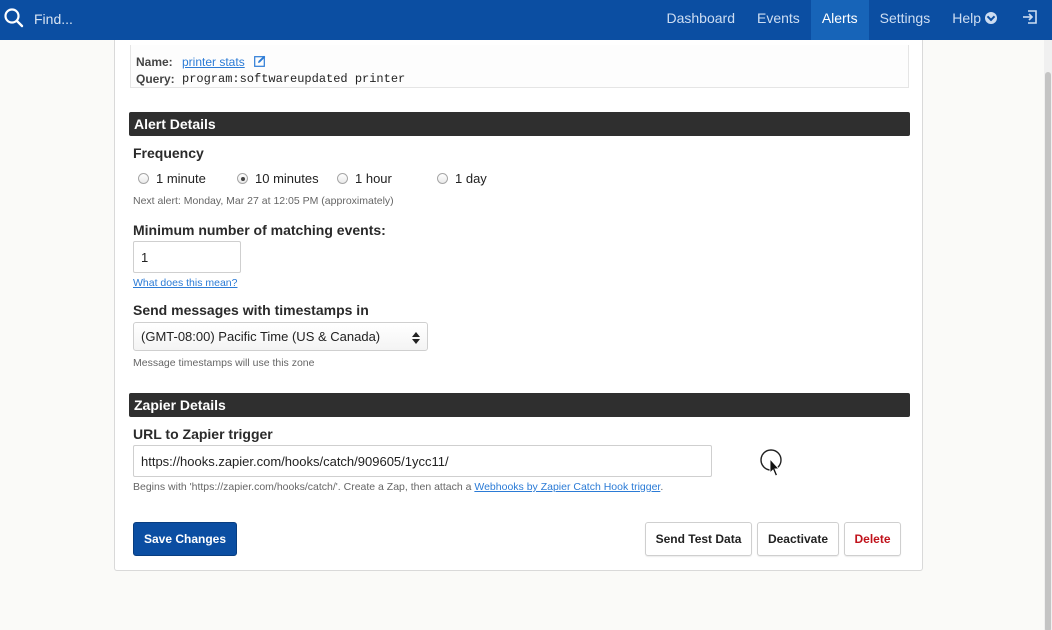 Image resolution: width=1052 pixels, height=630 pixels. I want to click on logout-button, so click(1030, 20).